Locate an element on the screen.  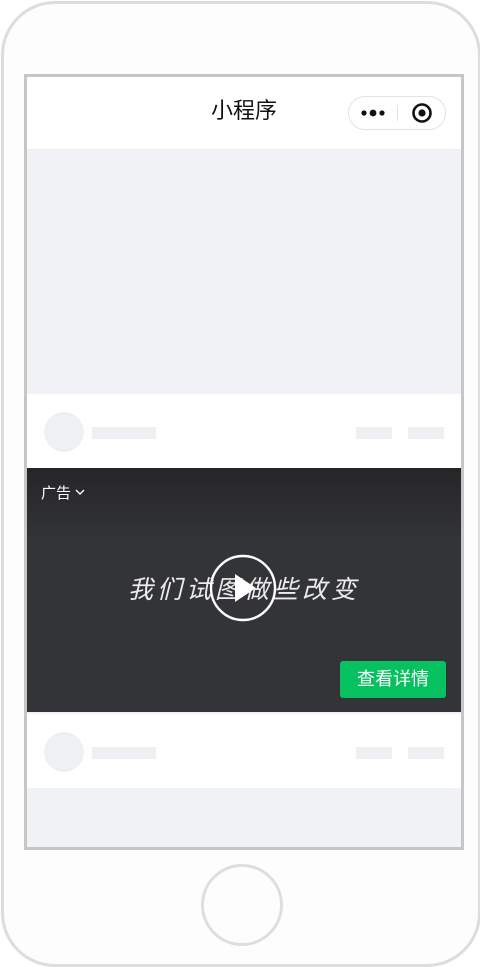
play-circle-icon is located at coordinates (243, 588).